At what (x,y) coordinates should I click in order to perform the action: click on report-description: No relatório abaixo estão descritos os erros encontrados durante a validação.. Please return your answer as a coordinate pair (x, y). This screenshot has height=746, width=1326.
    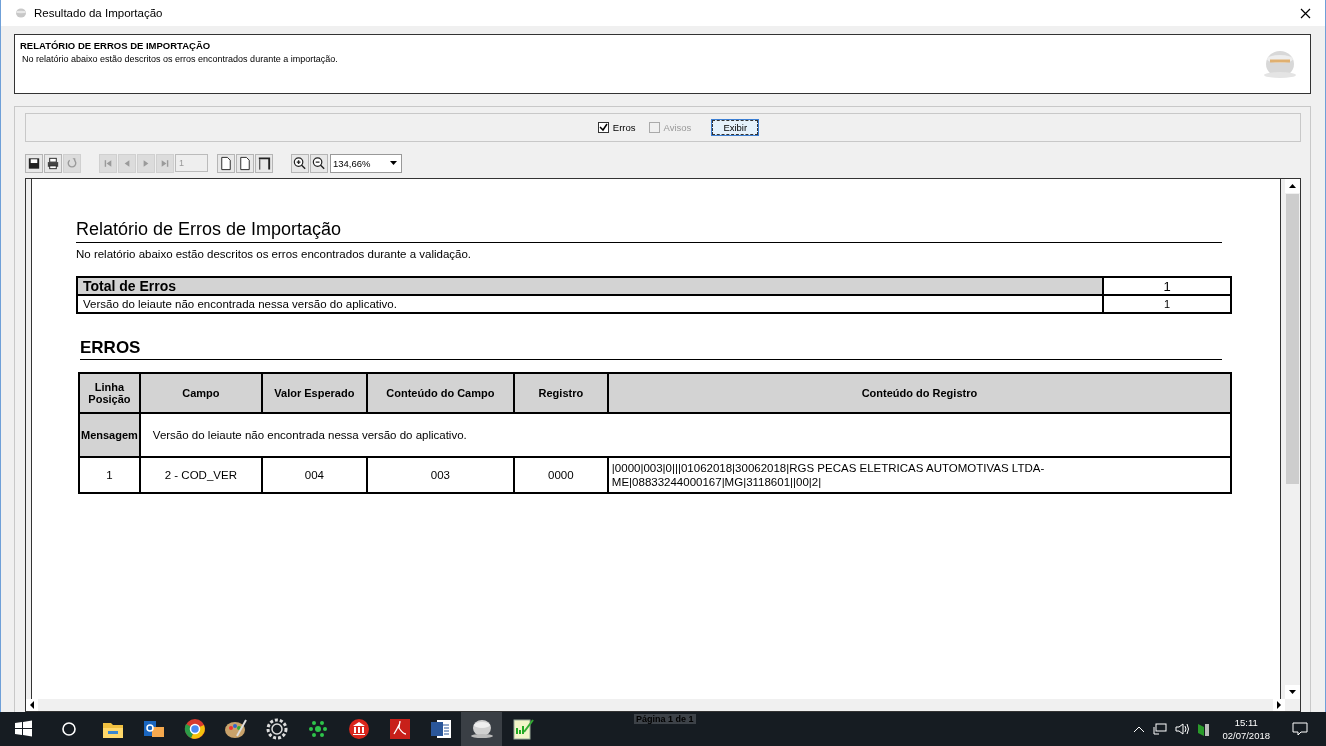
    Looking at the image, I should click on (274, 254).